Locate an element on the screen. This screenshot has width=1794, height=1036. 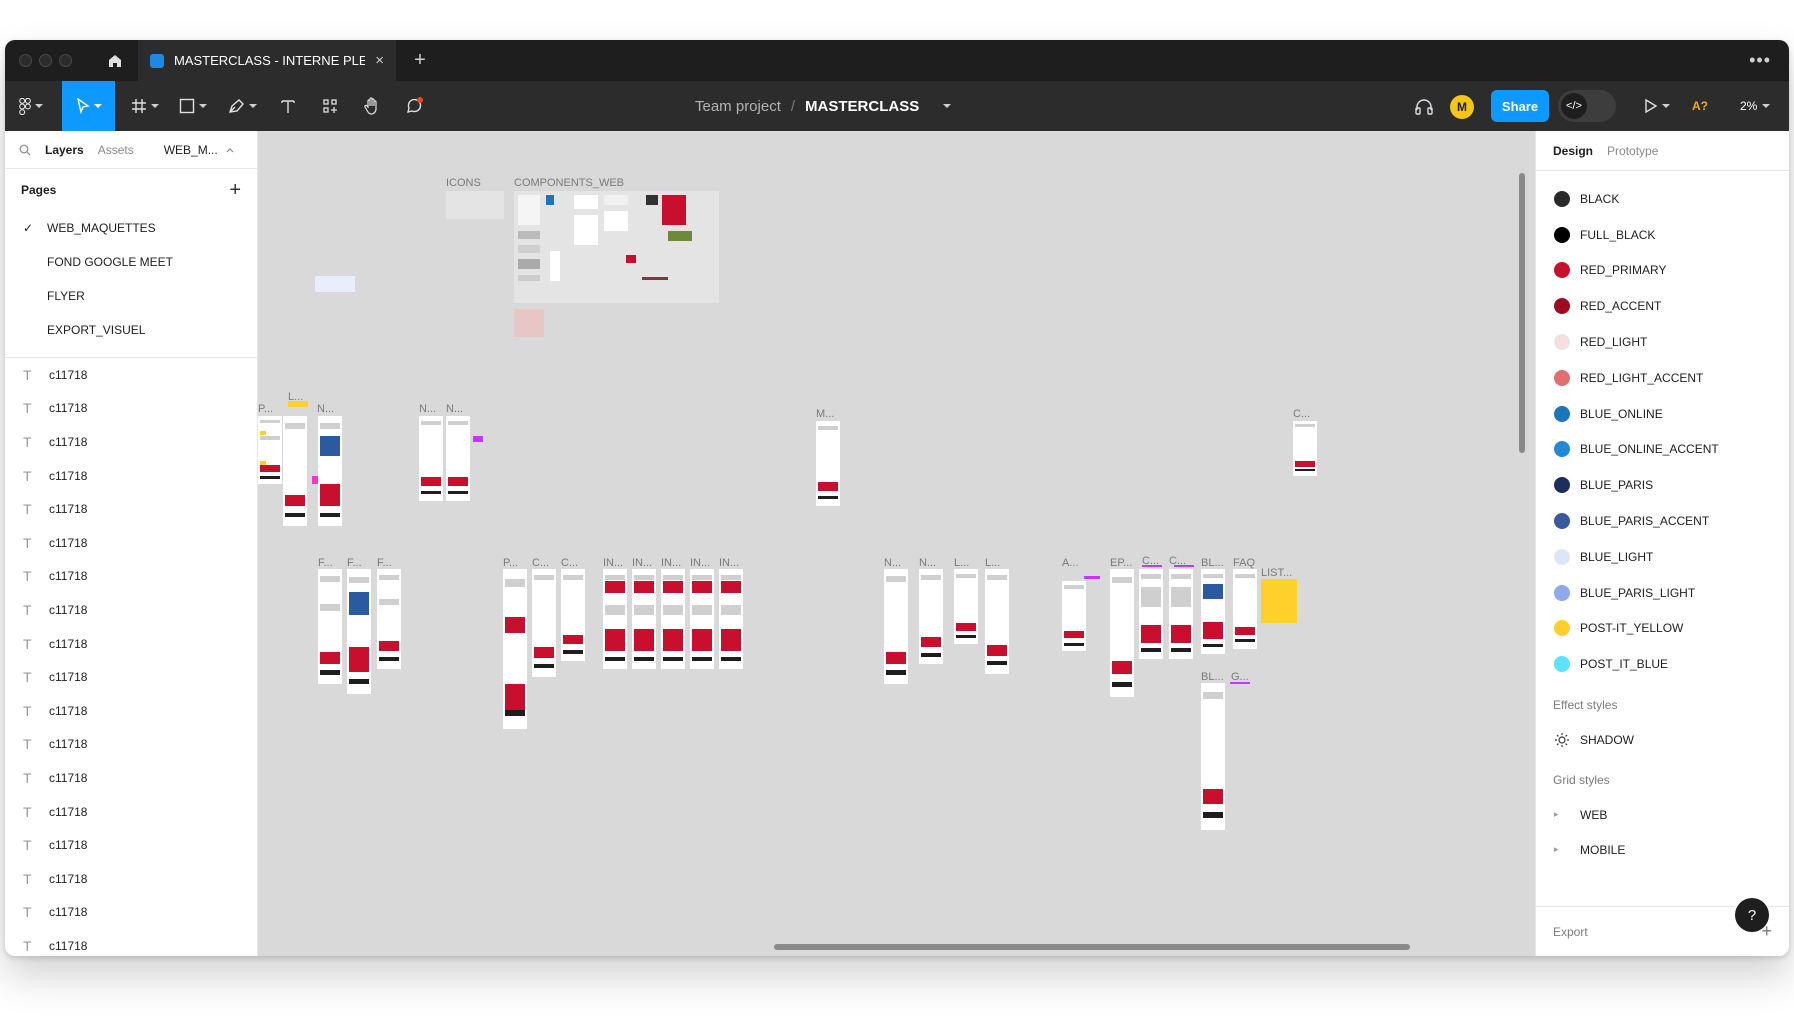
grid-style-item: ▸ WEB is located at coordinates (1662, 814).